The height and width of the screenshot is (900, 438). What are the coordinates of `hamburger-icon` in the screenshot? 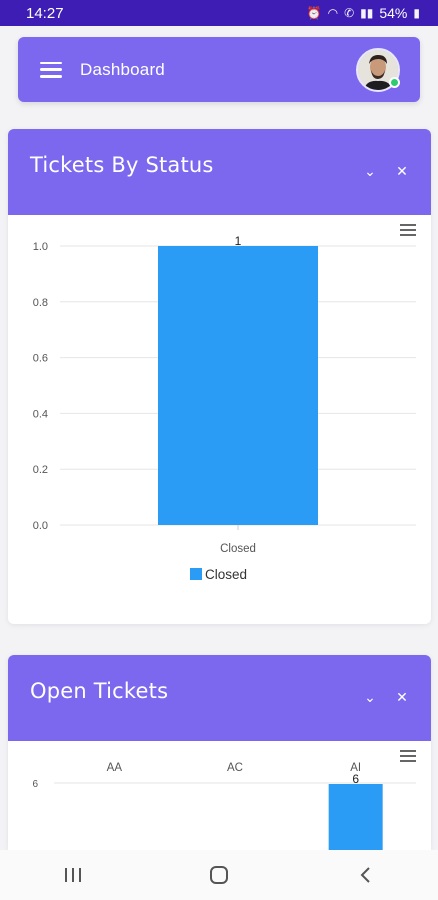 It's located at (51, 69).